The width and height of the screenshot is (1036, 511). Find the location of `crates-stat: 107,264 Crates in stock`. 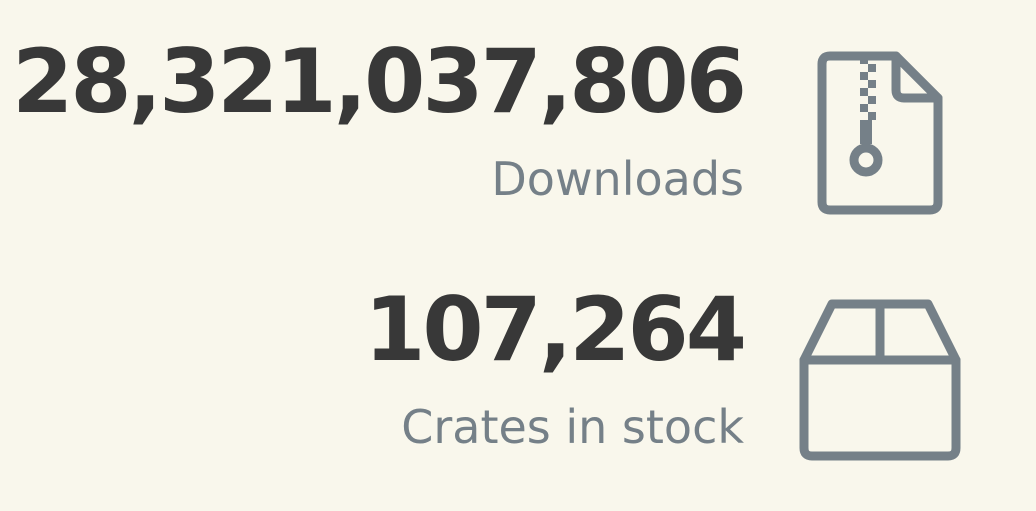

crates-stat: 107,264 Crates in stock is located at coordinates (555, 366).